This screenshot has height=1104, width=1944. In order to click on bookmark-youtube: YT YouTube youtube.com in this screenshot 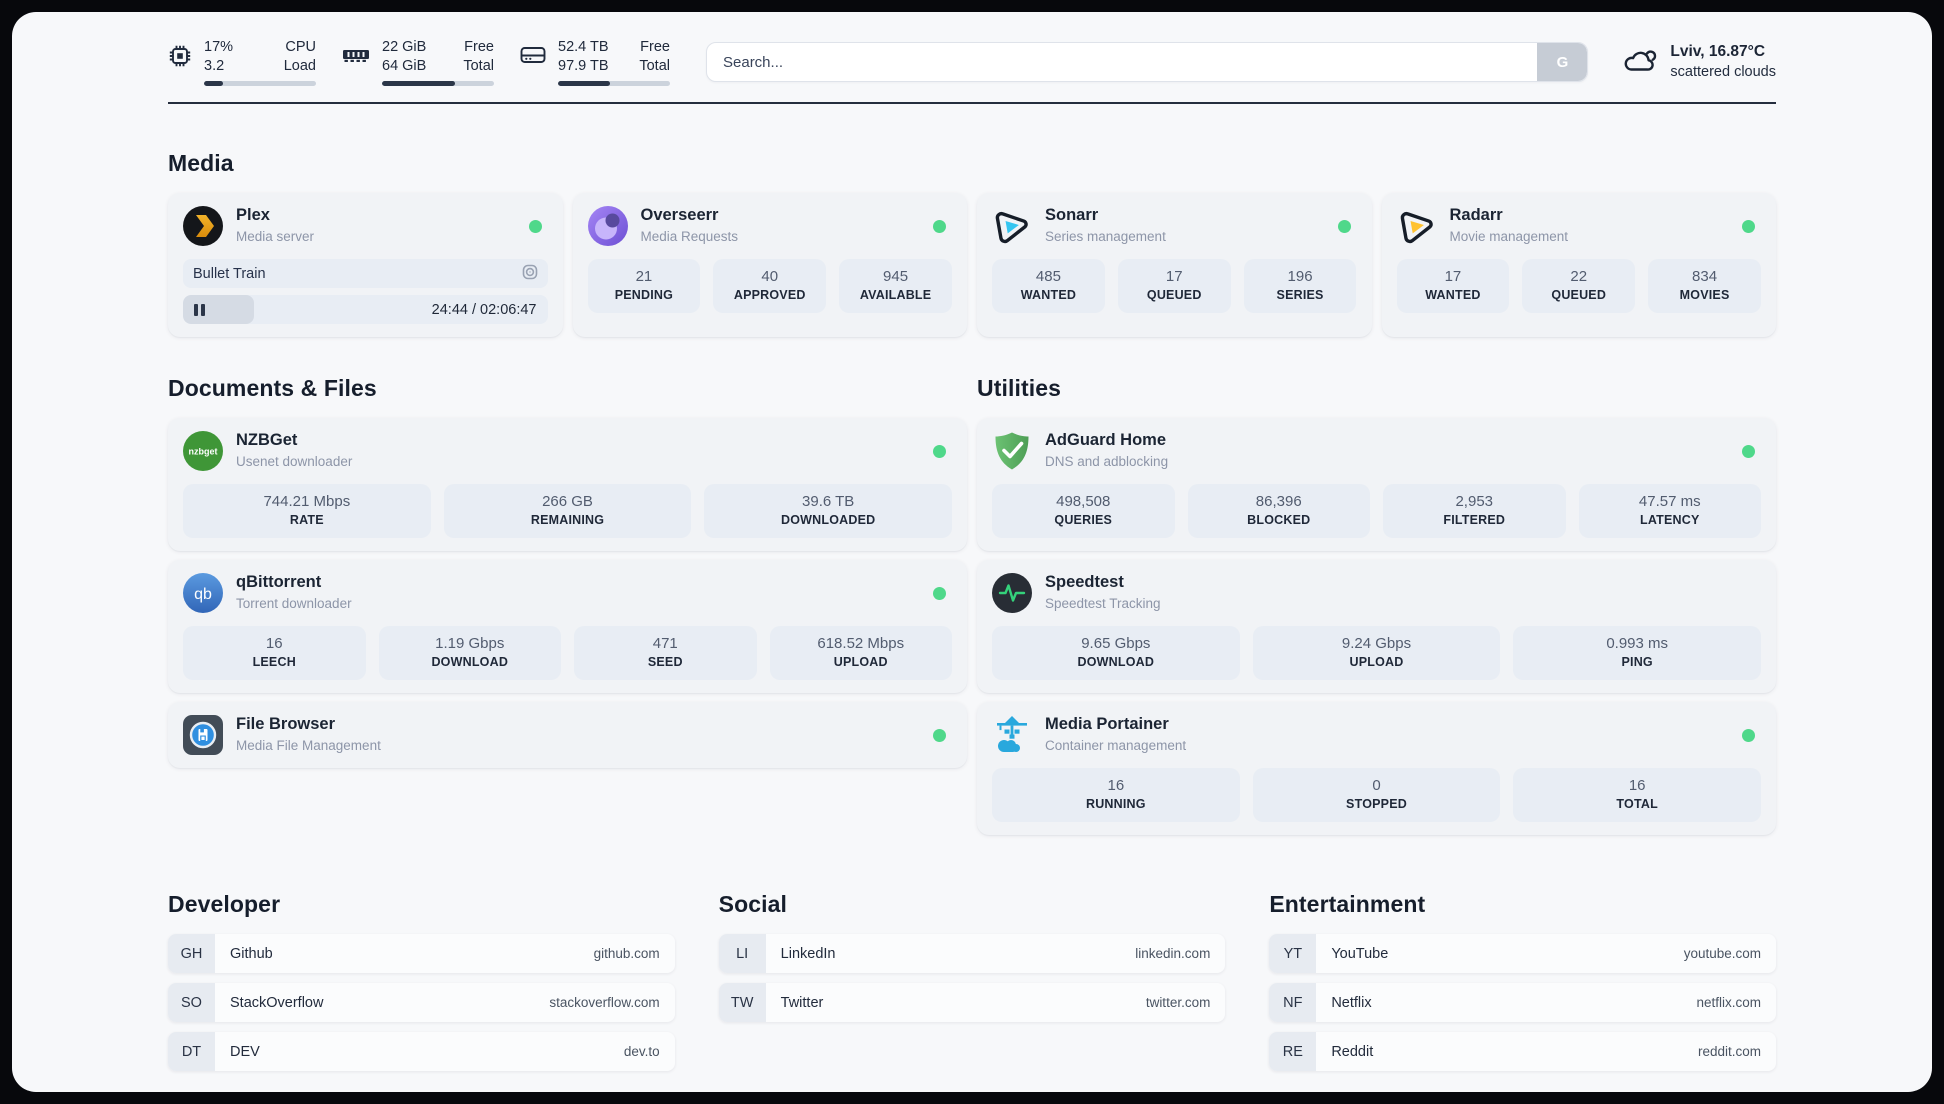, I will do `click(1522, 953)`.